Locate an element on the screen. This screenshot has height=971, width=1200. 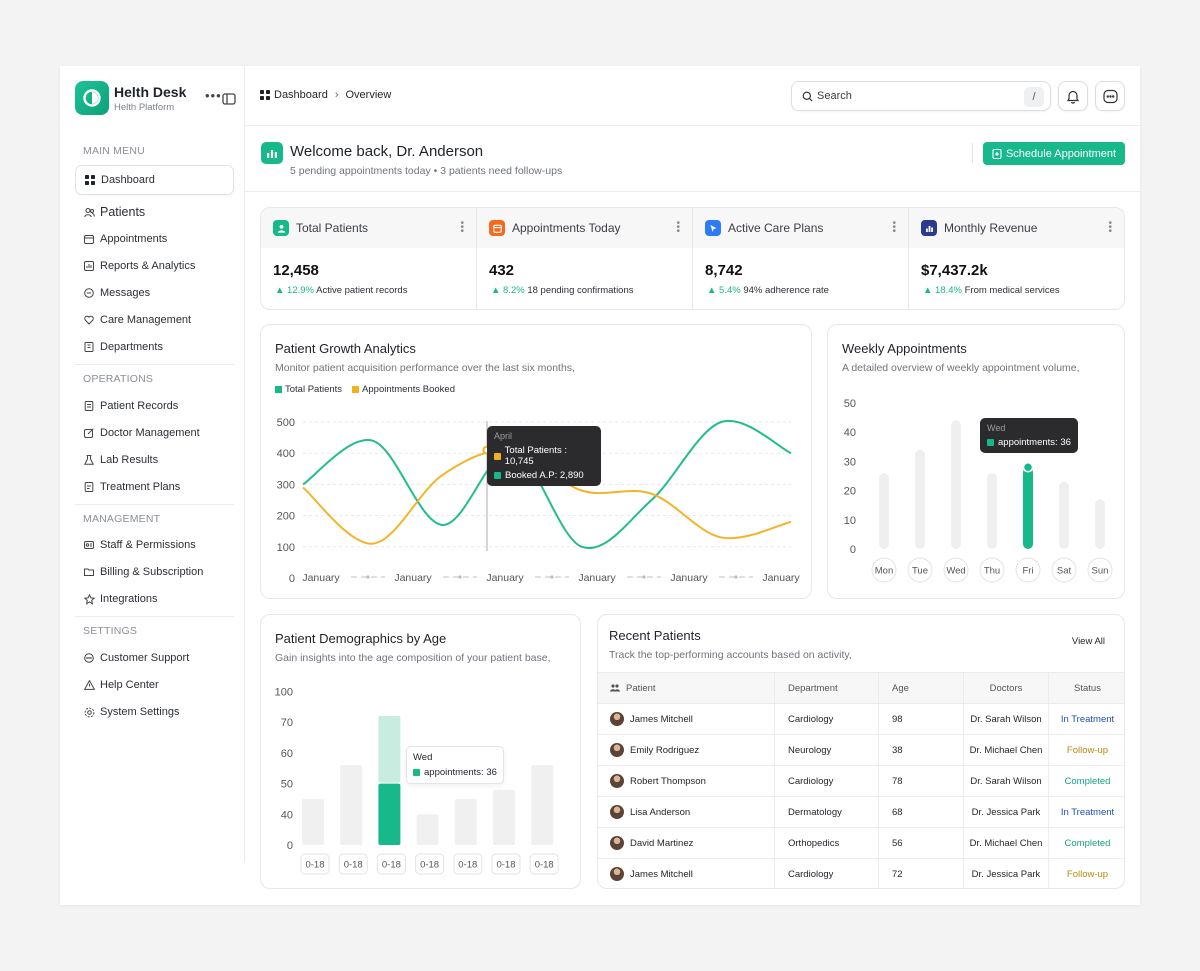
notification-button is located at coordinates (1073, 96).